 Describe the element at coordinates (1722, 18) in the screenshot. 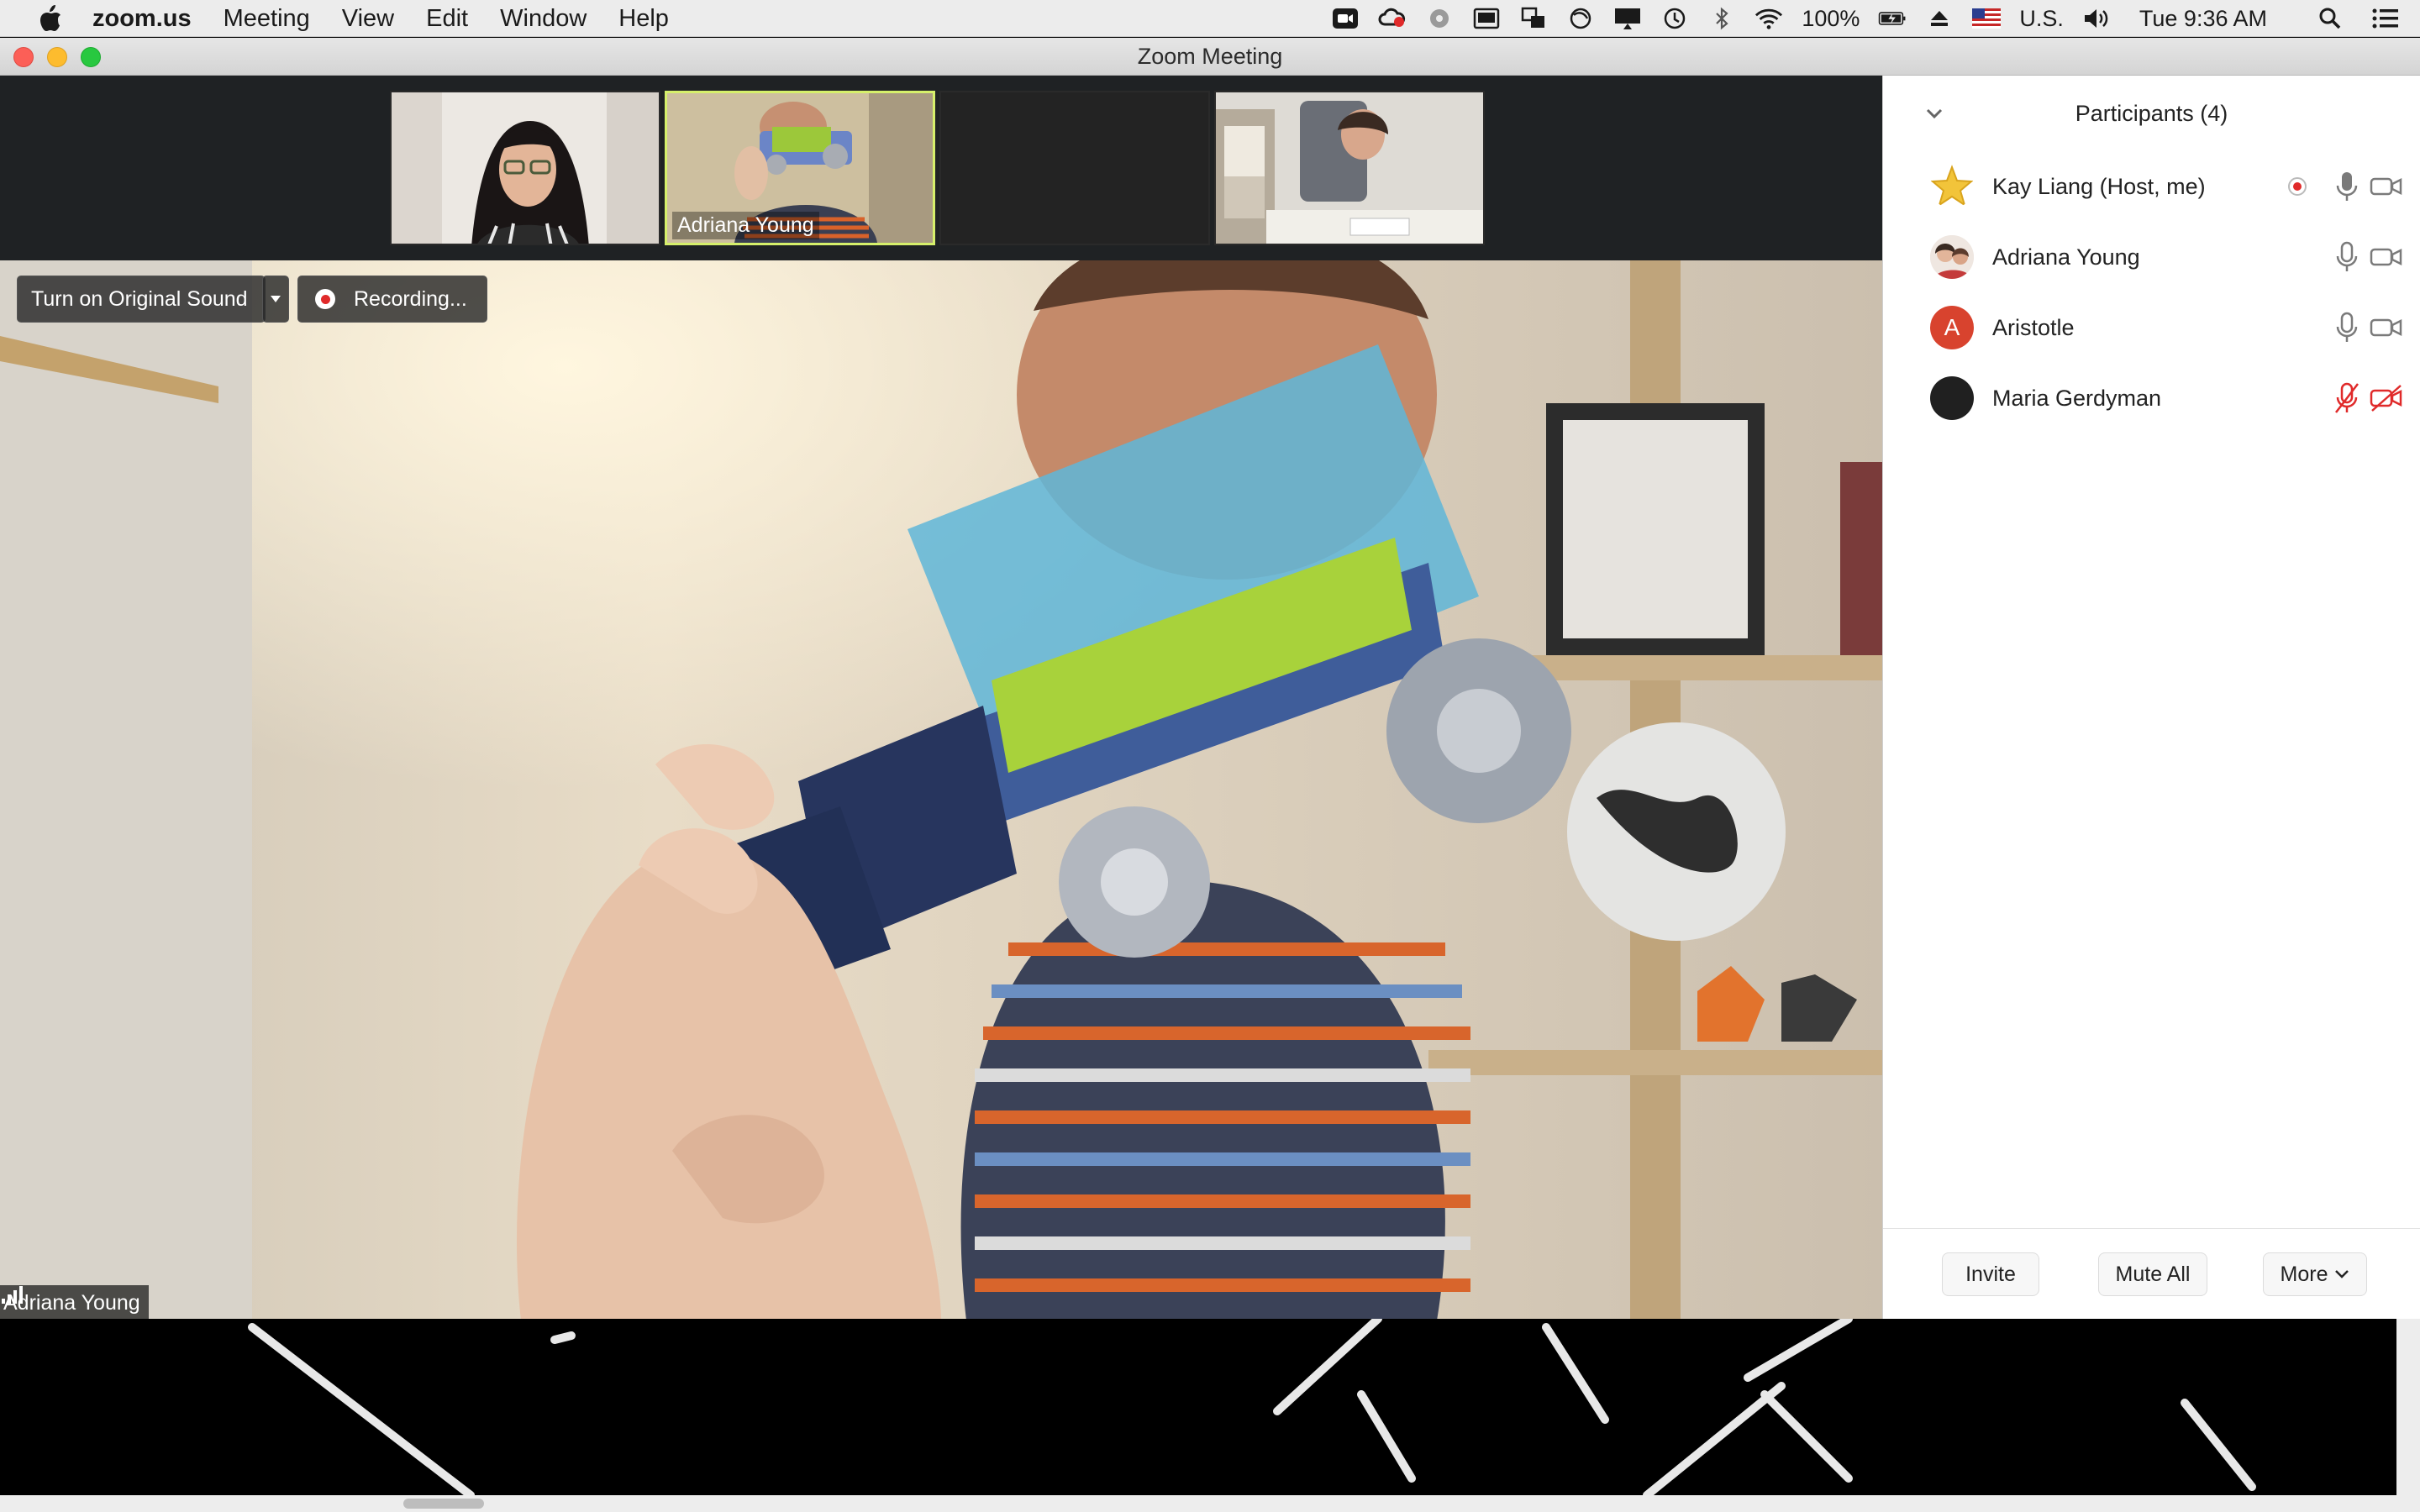

I see `bluetooth-icon` at that location.